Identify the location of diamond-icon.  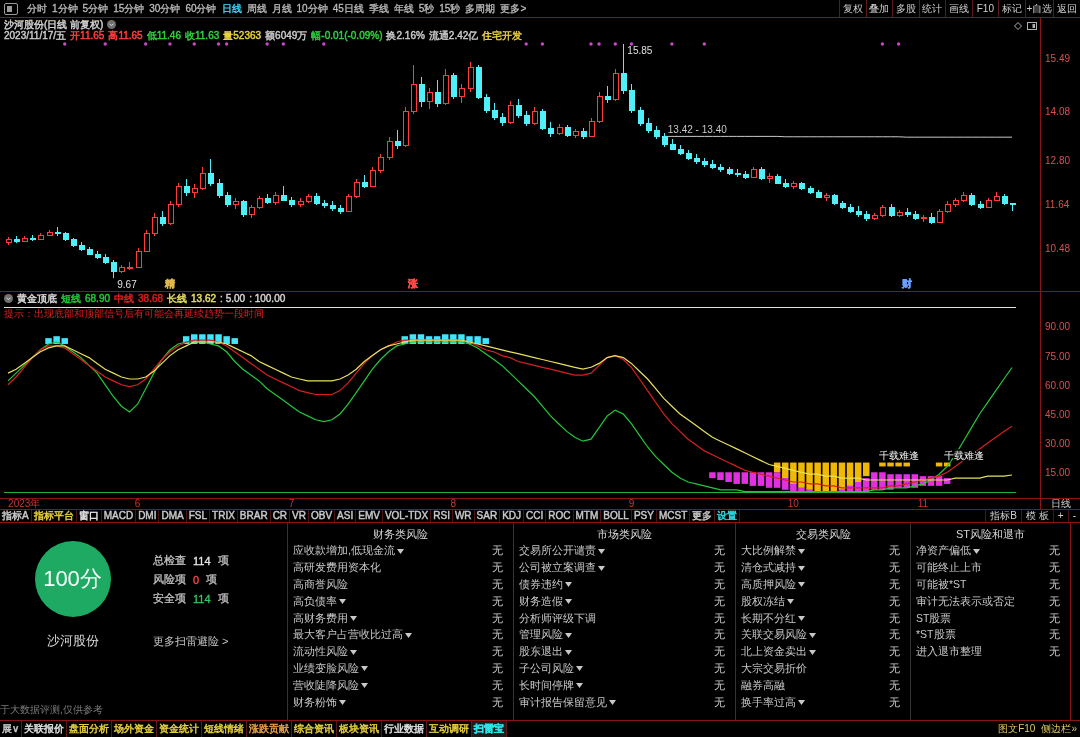
(1018, 26).